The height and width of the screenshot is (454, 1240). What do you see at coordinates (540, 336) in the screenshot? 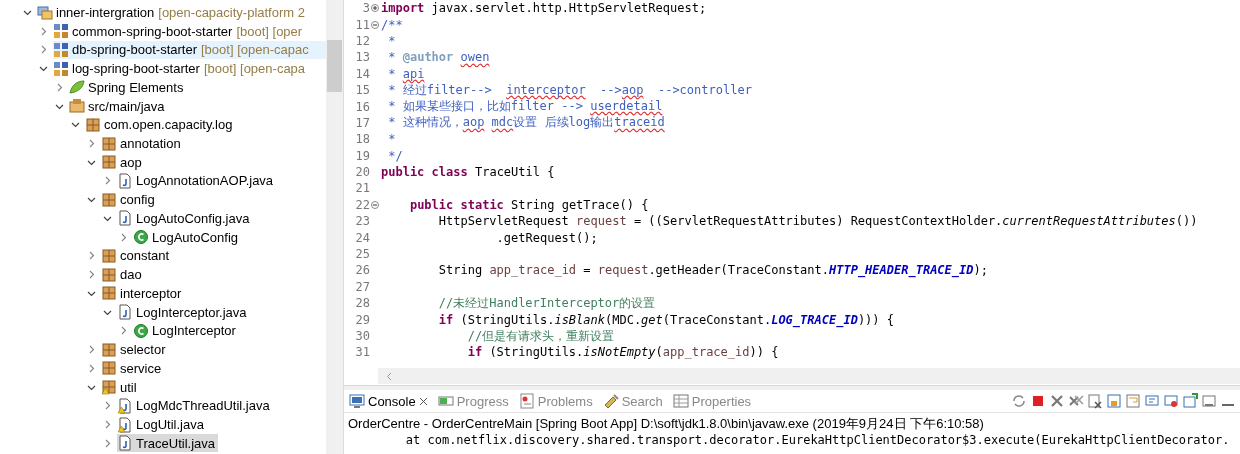
I see `code-line: //但是有请求头，重新设置` at bounding box center [540, 336].